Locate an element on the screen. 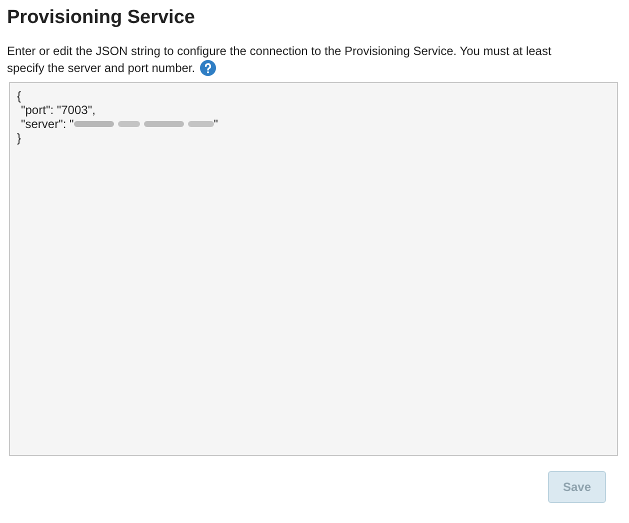 This screenshot has width=629, height=523. description-text: Enter or edit the JSON string to configure the connection to the Provisioning Service. You must at least is located at coordinates (279, 51).